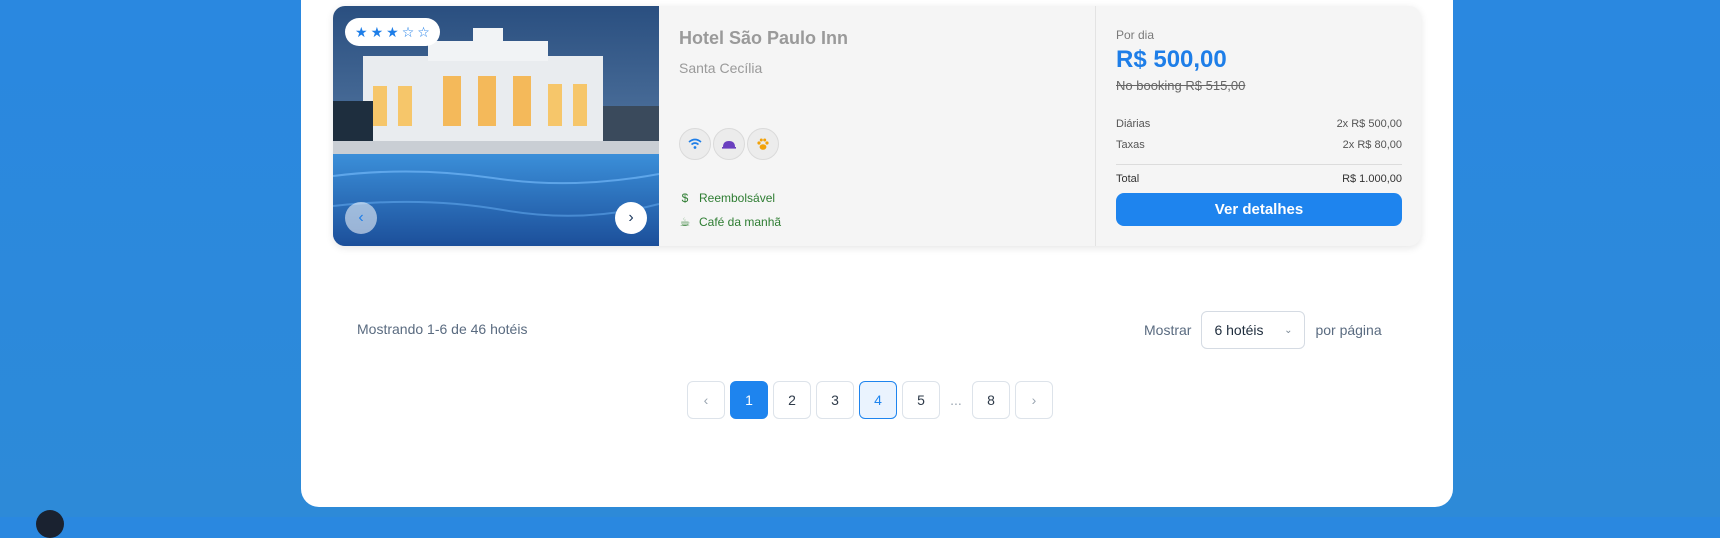 The image size is (1720, 538). Describe the element at coordinates (1259, 179) in the screenshot. I see `total-row: Total R$ 1.000,00` at that location.